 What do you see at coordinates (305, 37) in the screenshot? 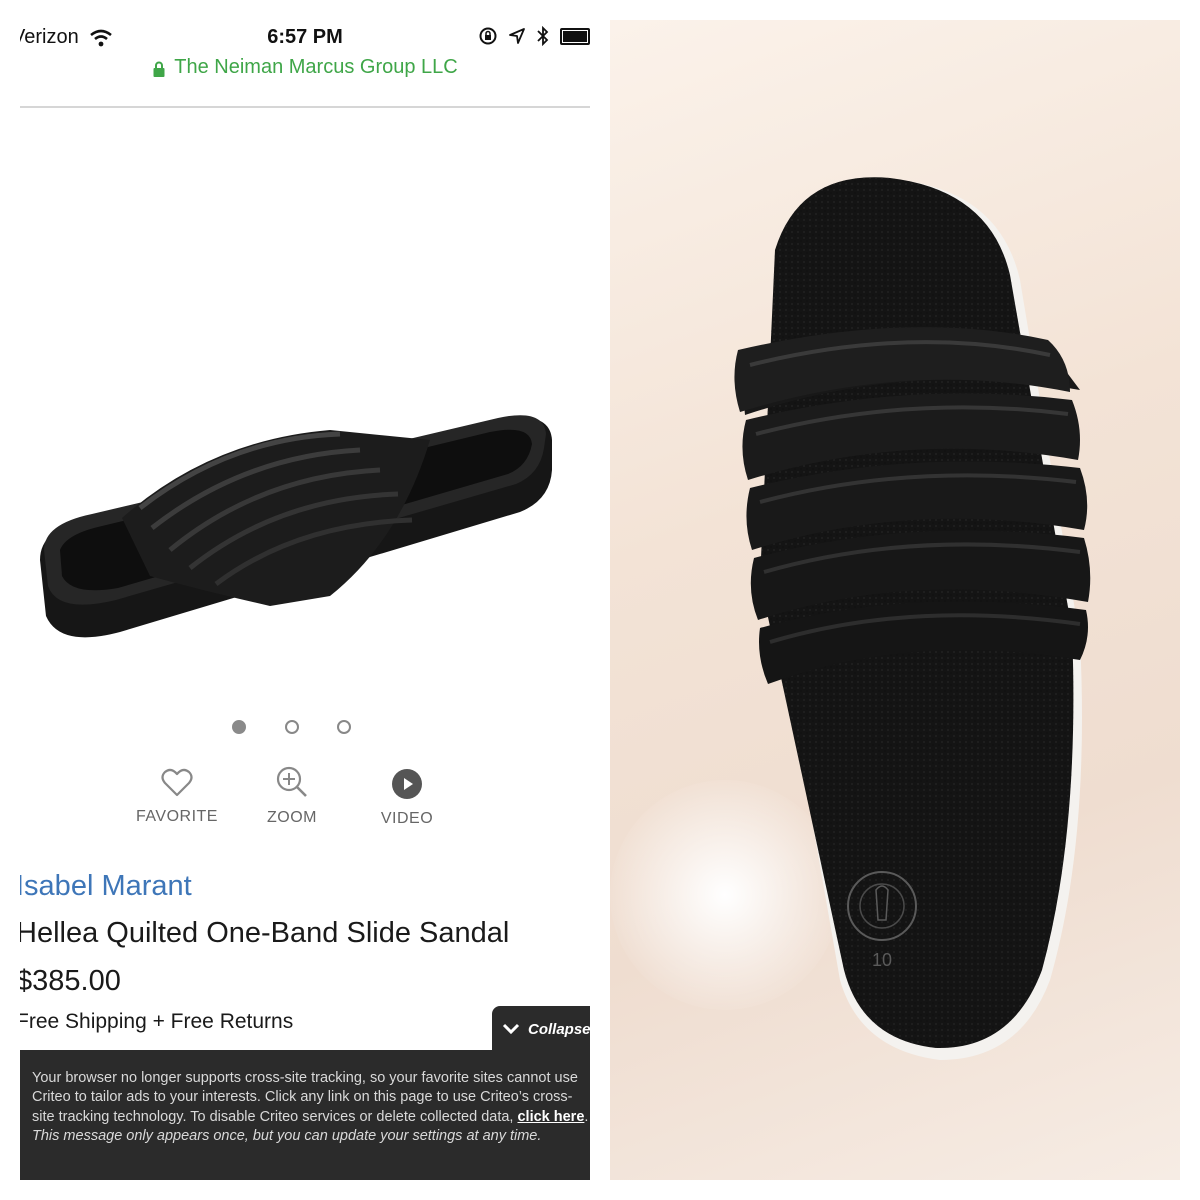
I see `status-bar: Verizon 6:57 PM` at bounding box center [305, 37].